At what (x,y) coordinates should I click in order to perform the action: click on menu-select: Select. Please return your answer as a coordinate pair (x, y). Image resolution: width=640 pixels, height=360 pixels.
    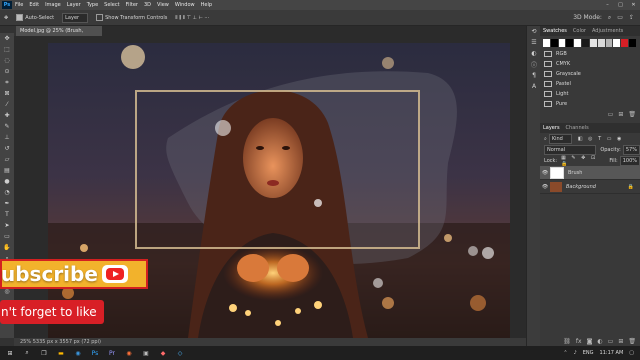
    Looking at the image, I should click on (111, 5).